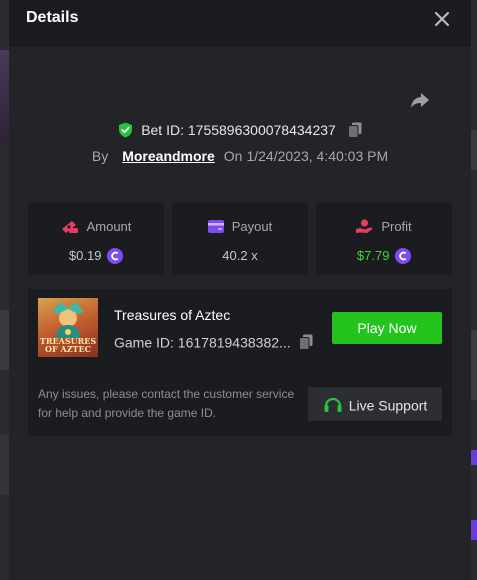  What do you see at coordinates (68, 345) in the screenshot?
I see `game-thumbnail-logo: TREASURES OF AZTEC` at bounding box center [68, 345].